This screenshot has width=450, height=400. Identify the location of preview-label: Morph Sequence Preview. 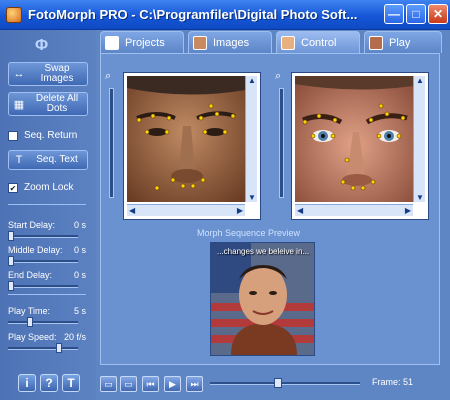
(249, 233).